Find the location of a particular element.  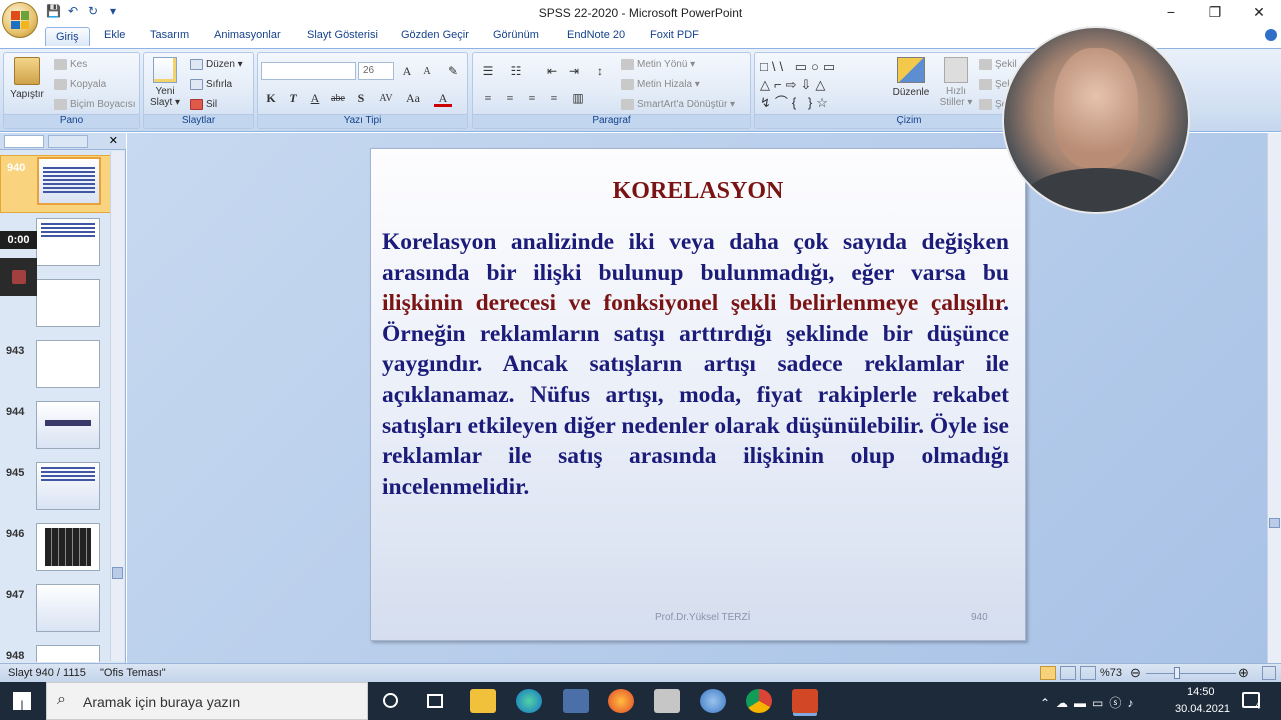

zoom-out-icon: ⊖ is located at coordinates (1135, 673).